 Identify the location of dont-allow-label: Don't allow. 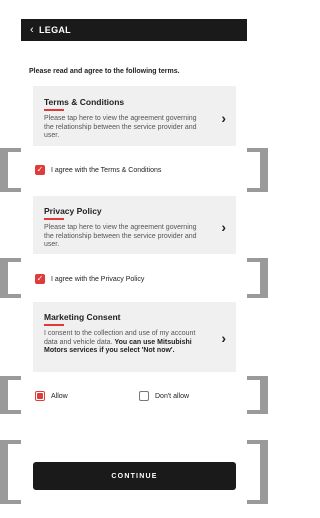
(172, 396).